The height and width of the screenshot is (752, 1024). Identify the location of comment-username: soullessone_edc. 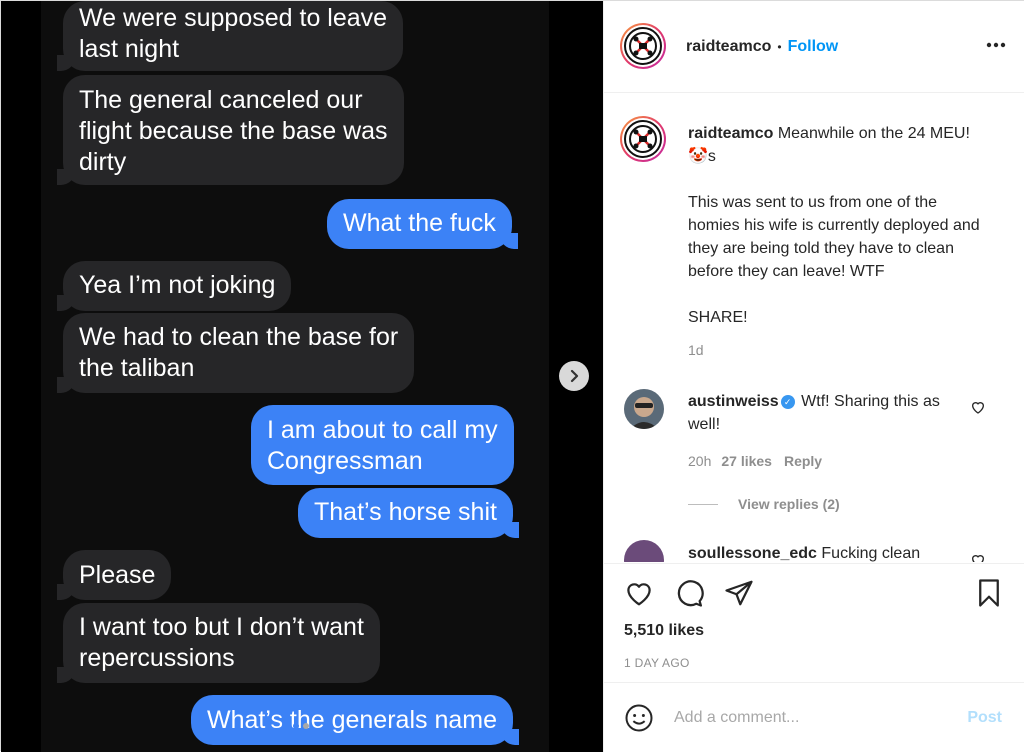
(752, 553).